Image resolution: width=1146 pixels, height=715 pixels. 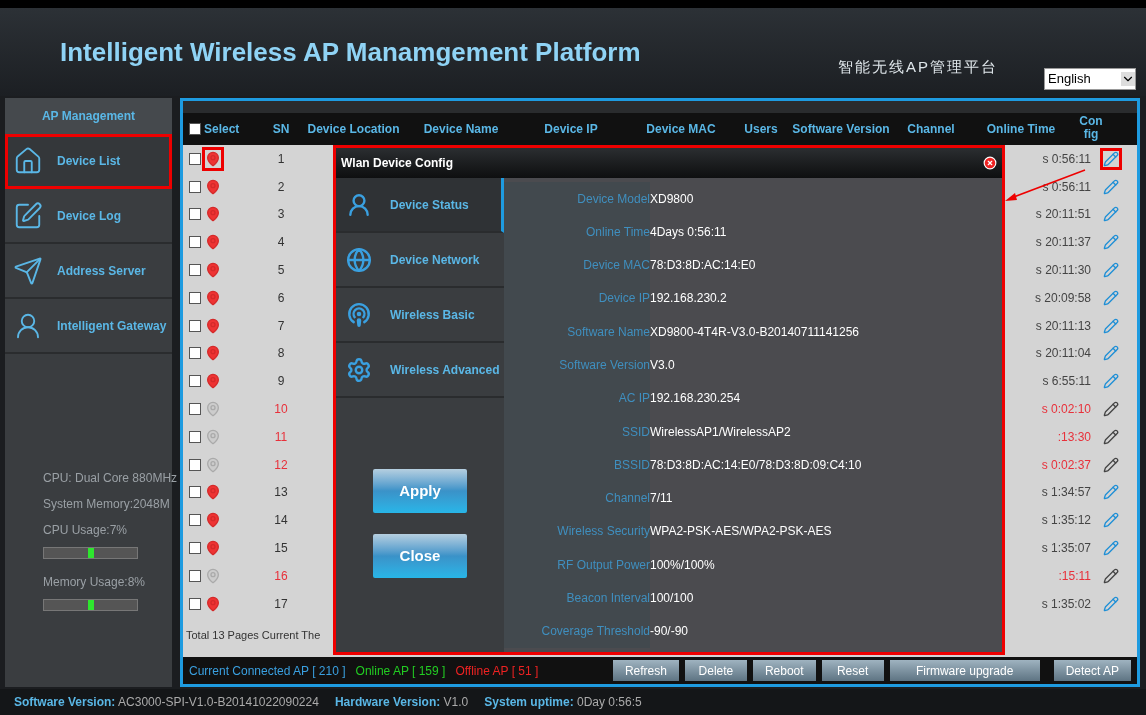 I want to click on dialog-title: Wlan Device Config, so click(x=397, y=163).